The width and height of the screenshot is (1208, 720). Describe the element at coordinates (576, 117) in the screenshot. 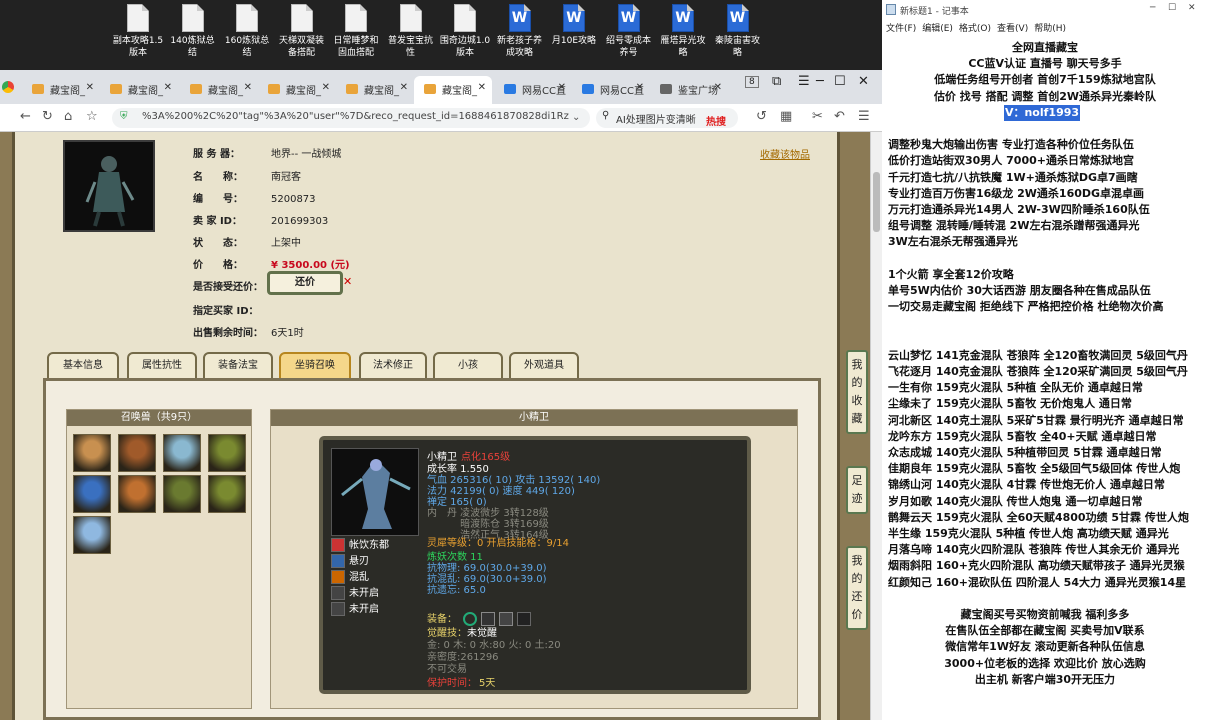

I see `dropdown-icon: ⌄` at that location.